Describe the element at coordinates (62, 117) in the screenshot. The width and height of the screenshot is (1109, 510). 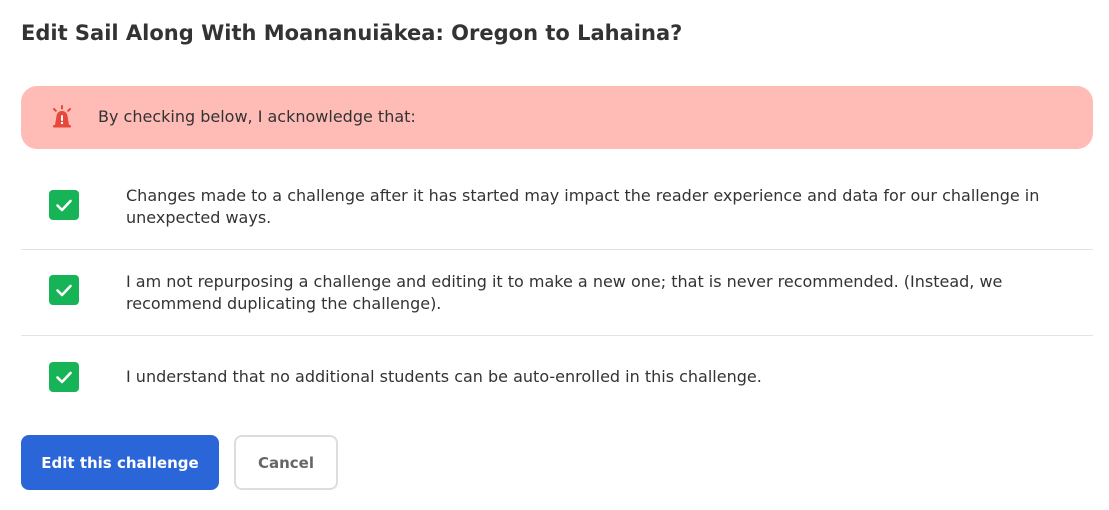
I see `warning-siren-icon` at that location.